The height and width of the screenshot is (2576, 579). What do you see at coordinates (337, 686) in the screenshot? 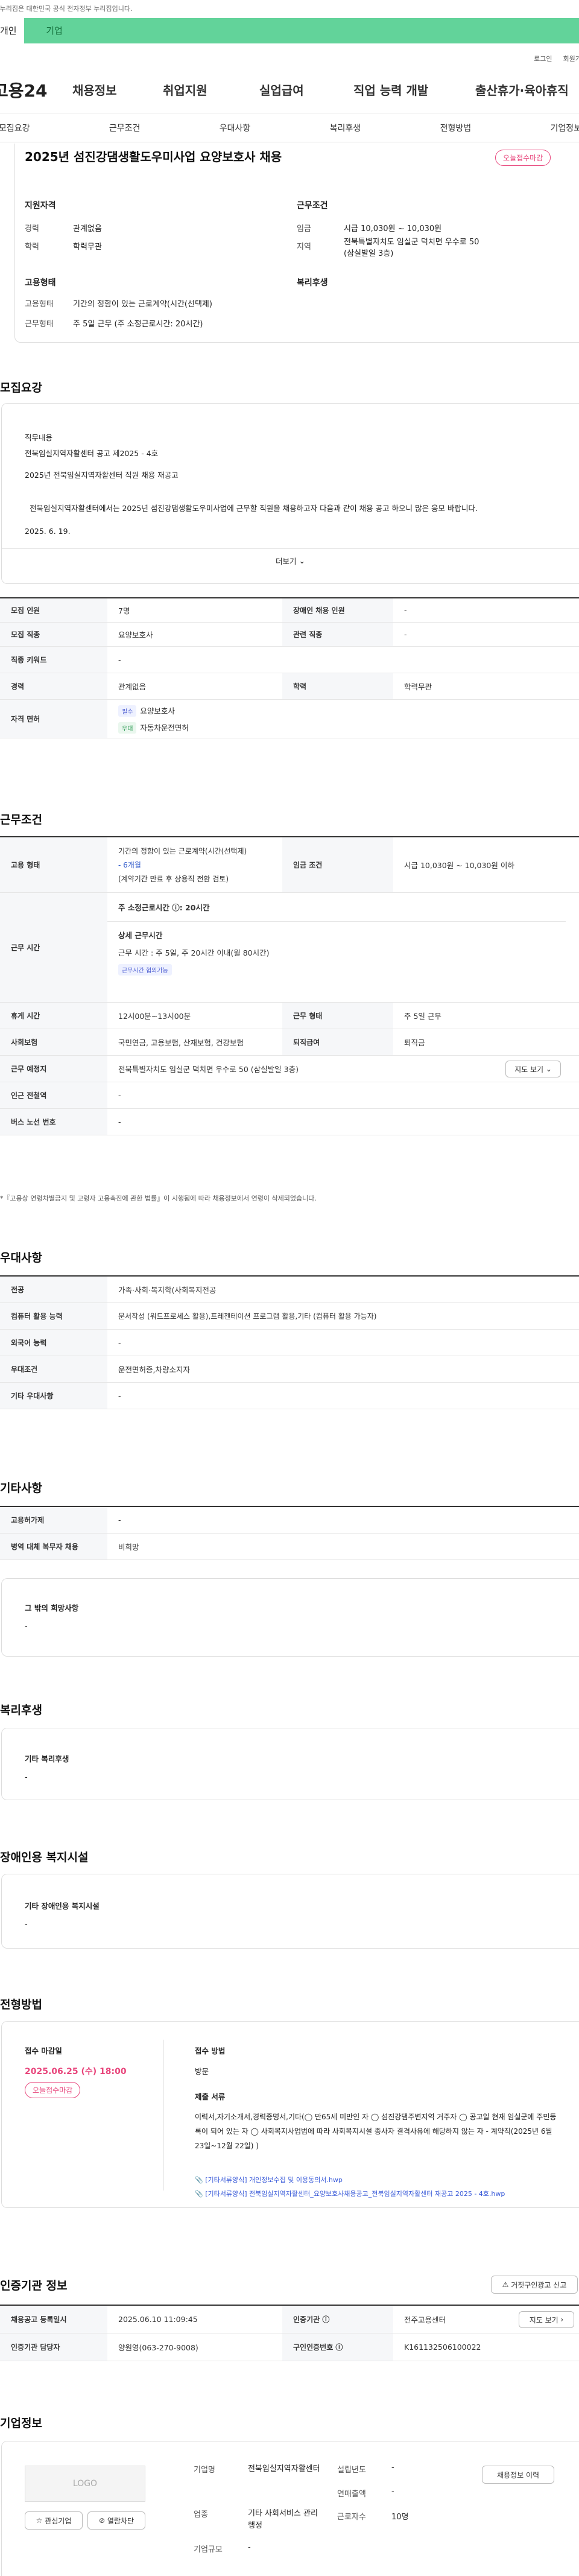
I see `row-label: 학력` at bounding box center [337, 686].